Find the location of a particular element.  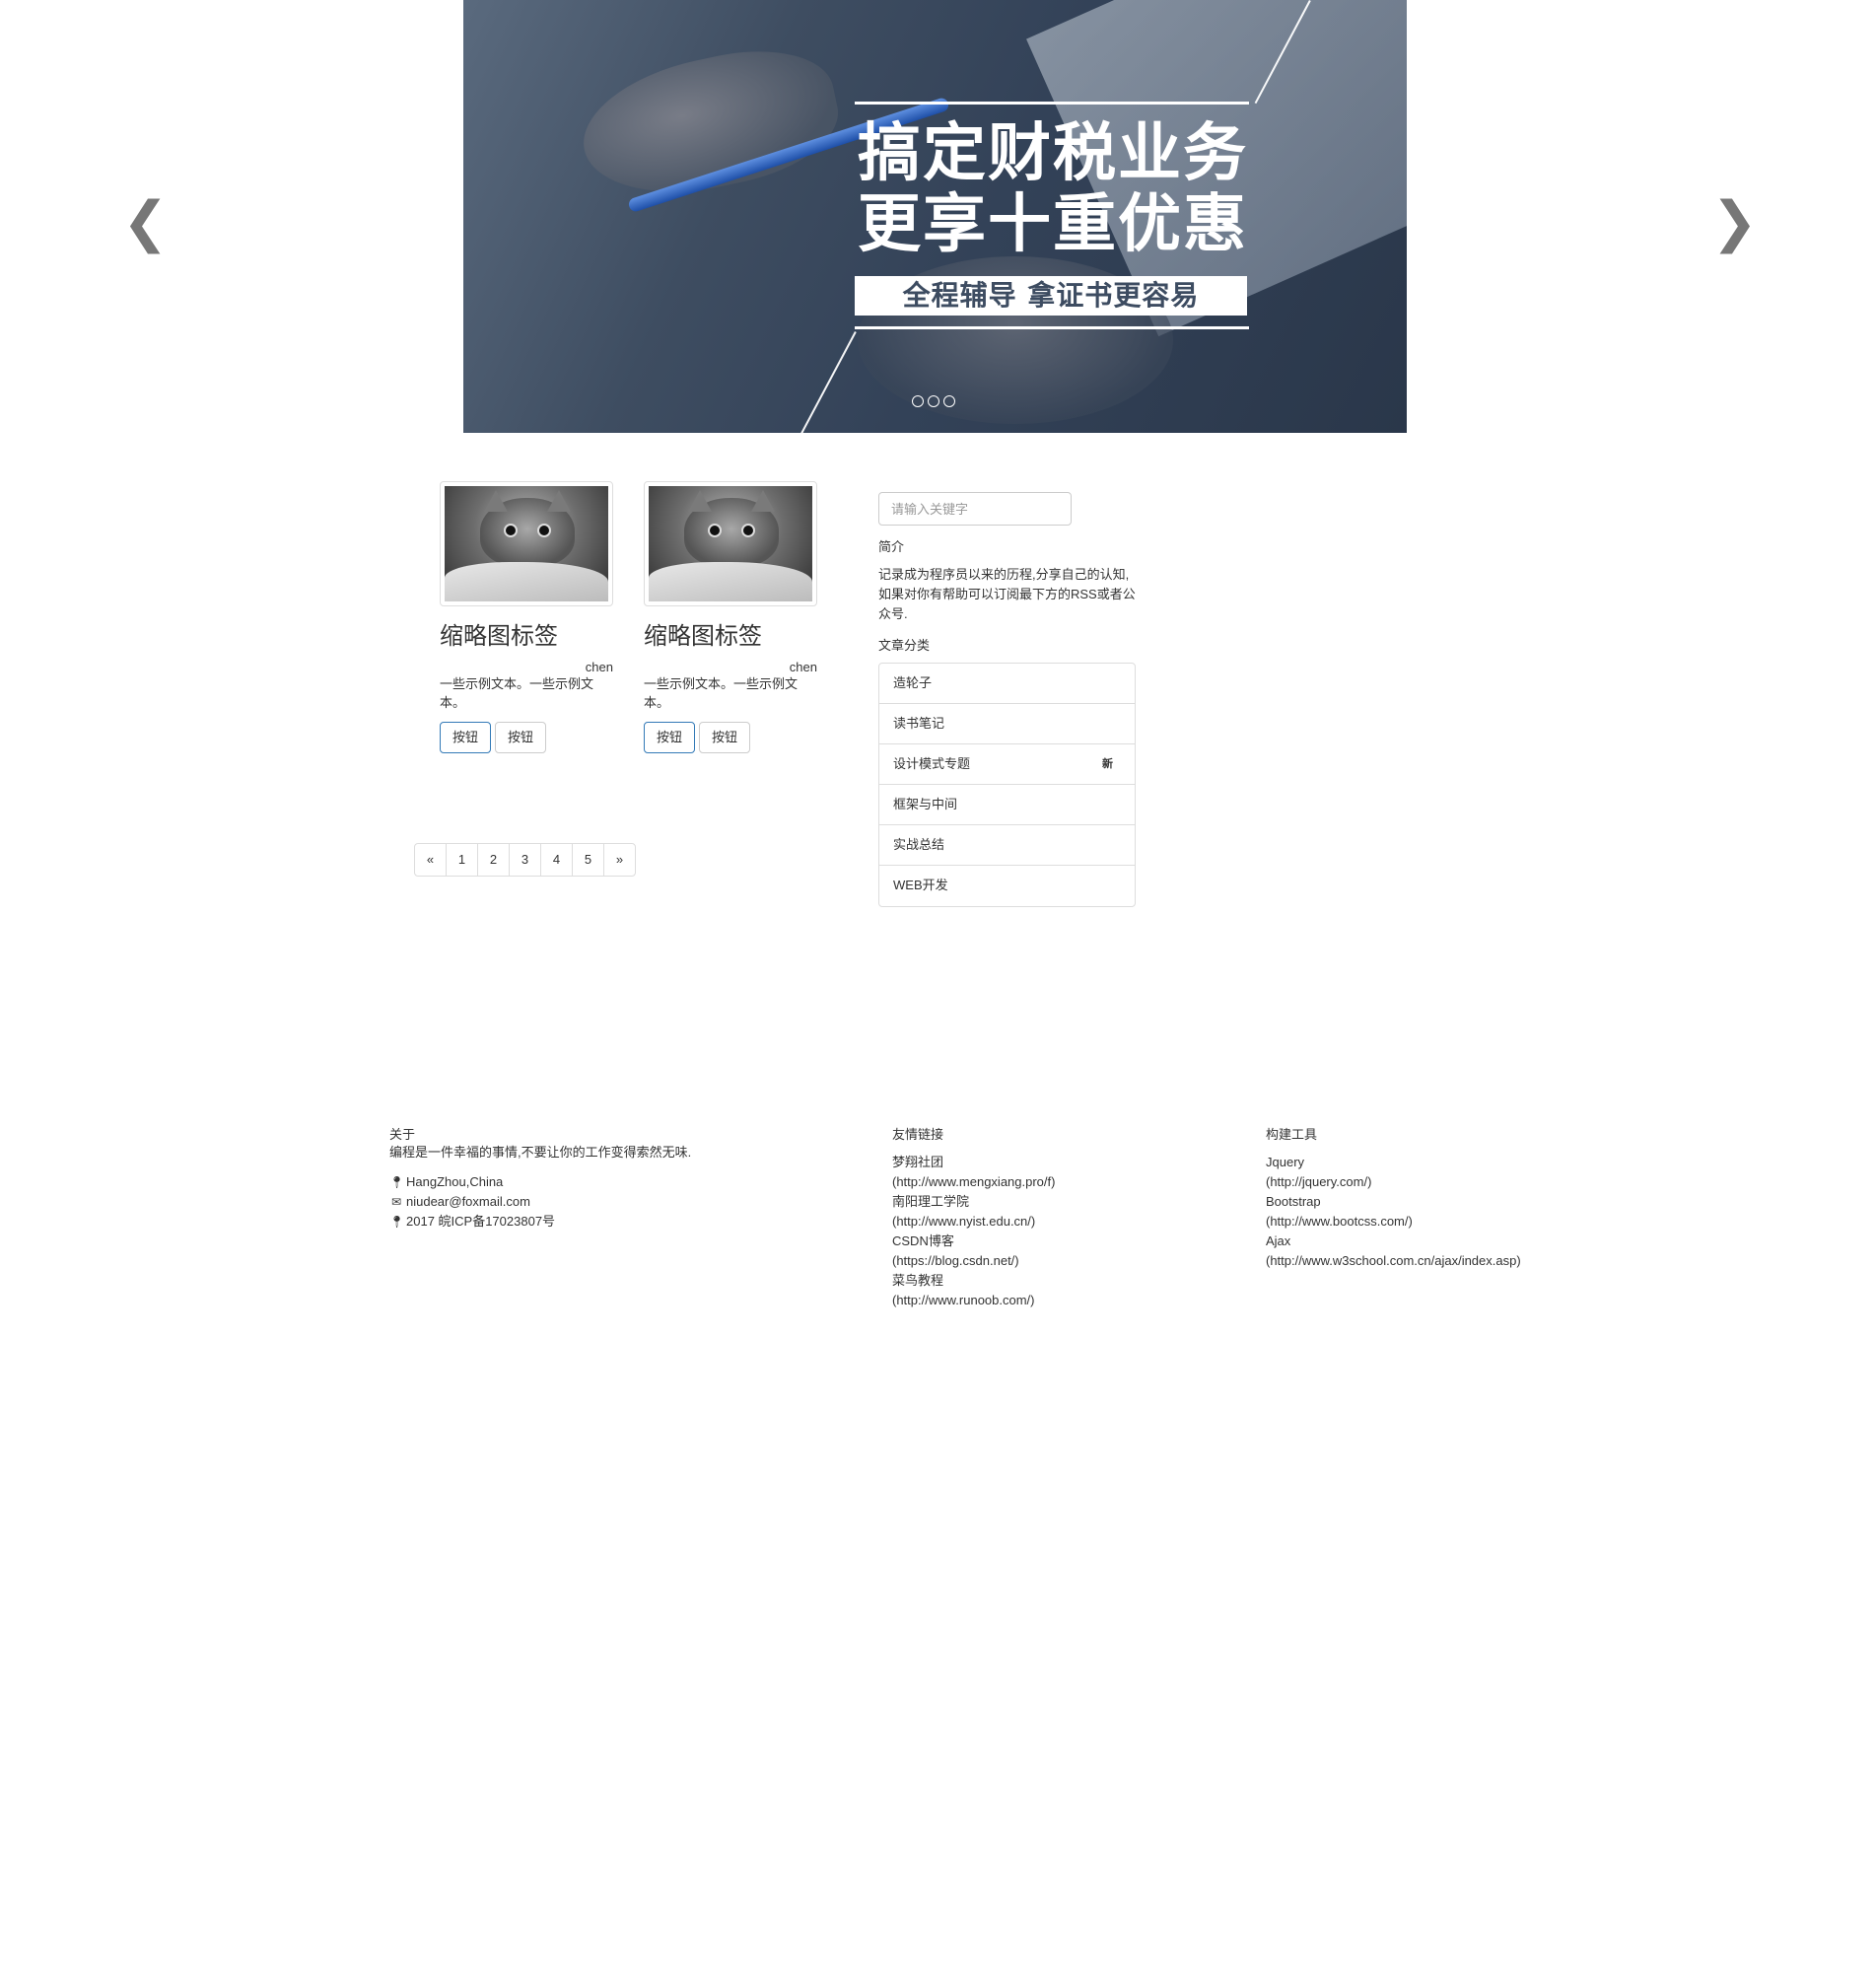

footer-link-url: (http://www.nyist.edu.cn/) is located at coordinates (1059, 1222).